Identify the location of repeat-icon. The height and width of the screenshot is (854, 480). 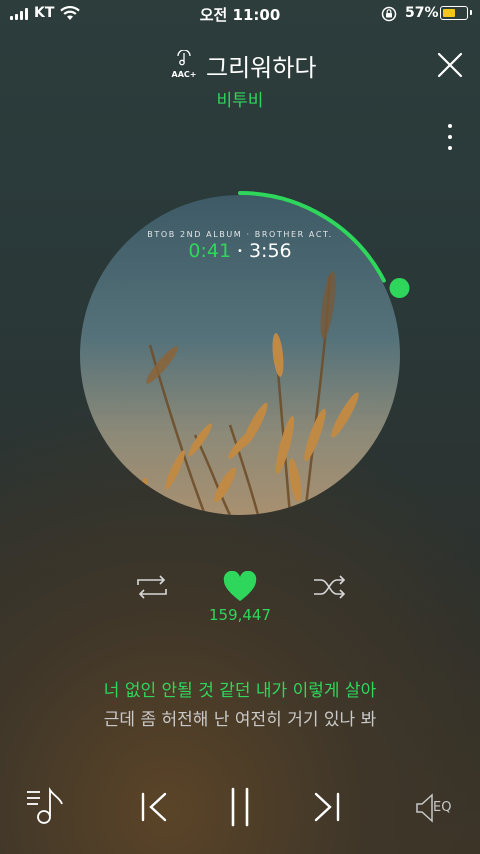
(152, 587).